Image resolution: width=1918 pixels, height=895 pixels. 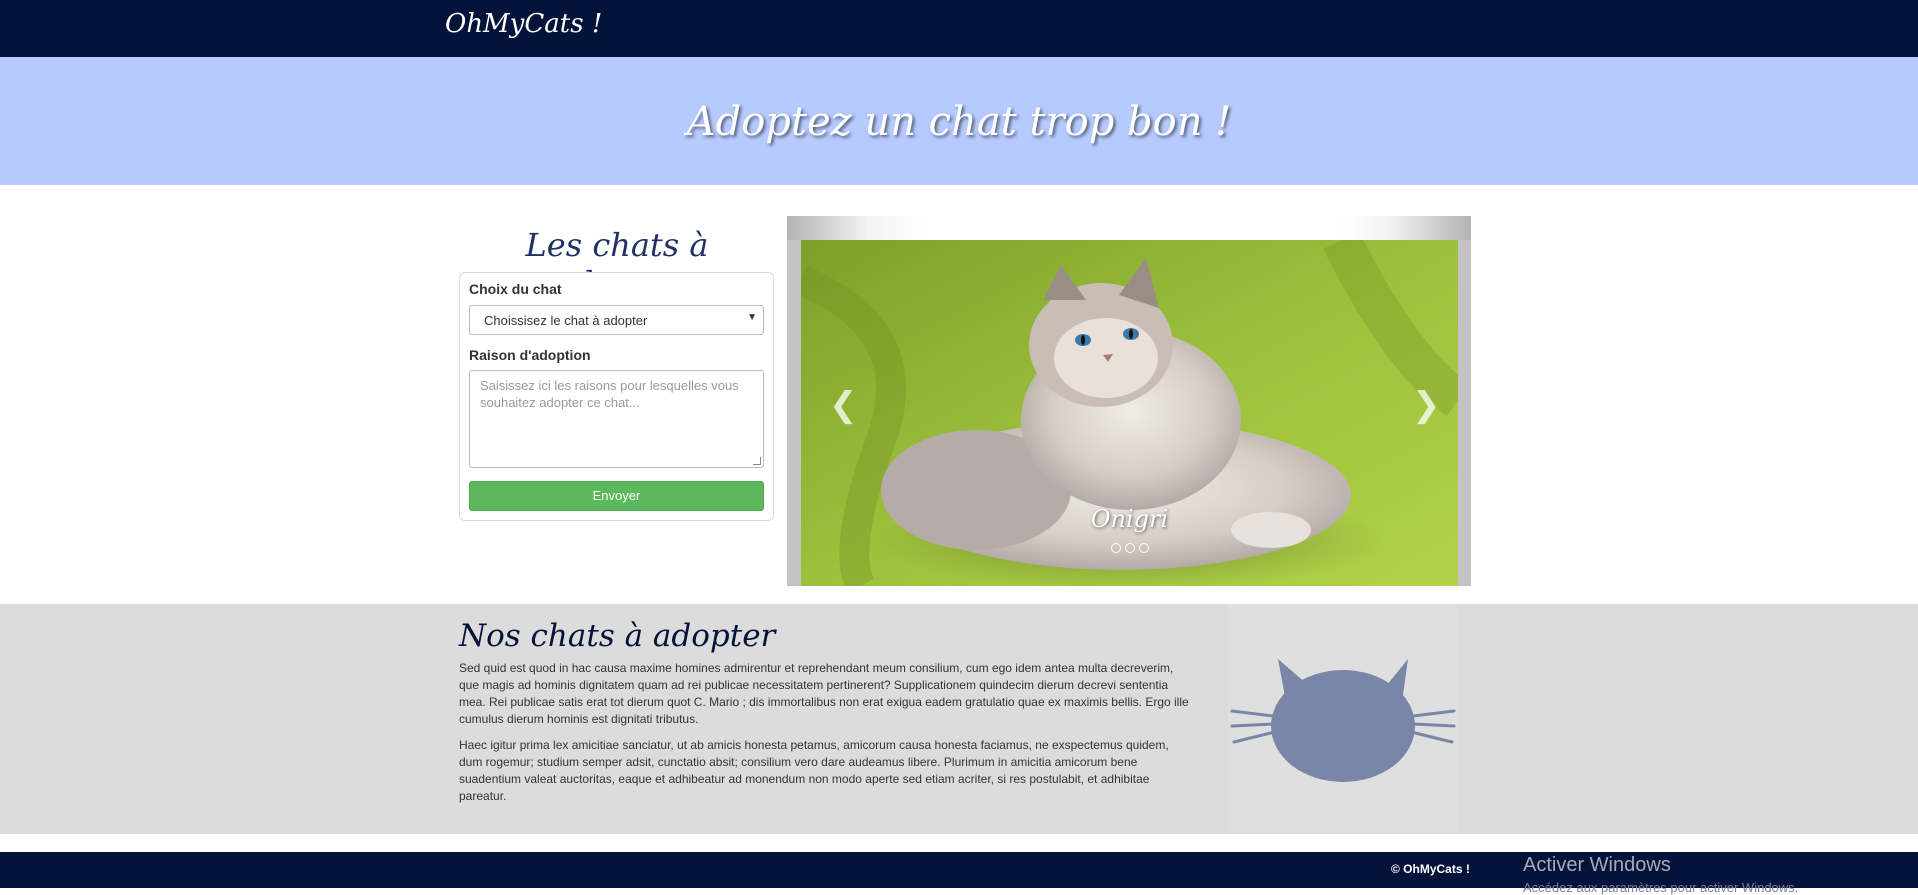 I want to click on submit-button: Envoyer, so click(x=616, y=496).